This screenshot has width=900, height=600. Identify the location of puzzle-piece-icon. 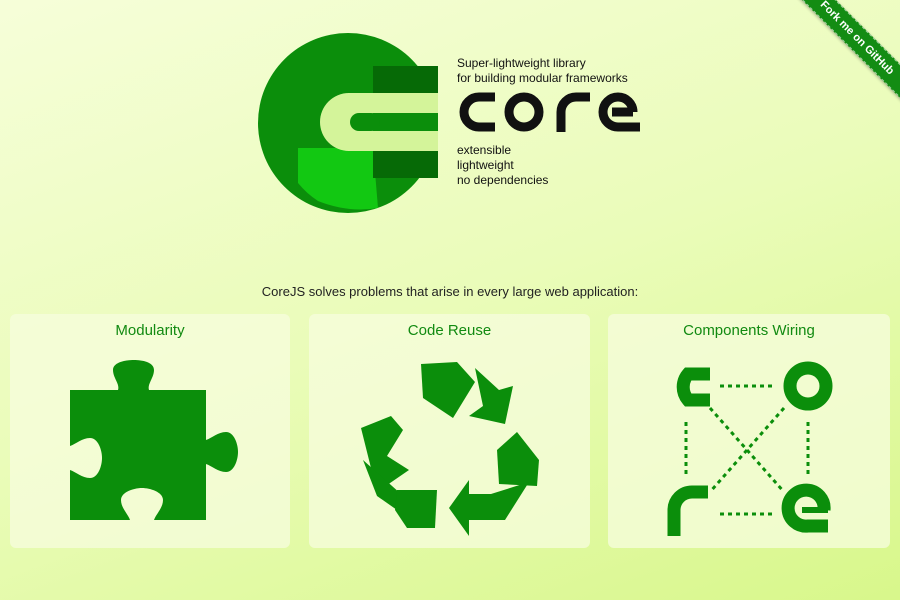
(154, 440).